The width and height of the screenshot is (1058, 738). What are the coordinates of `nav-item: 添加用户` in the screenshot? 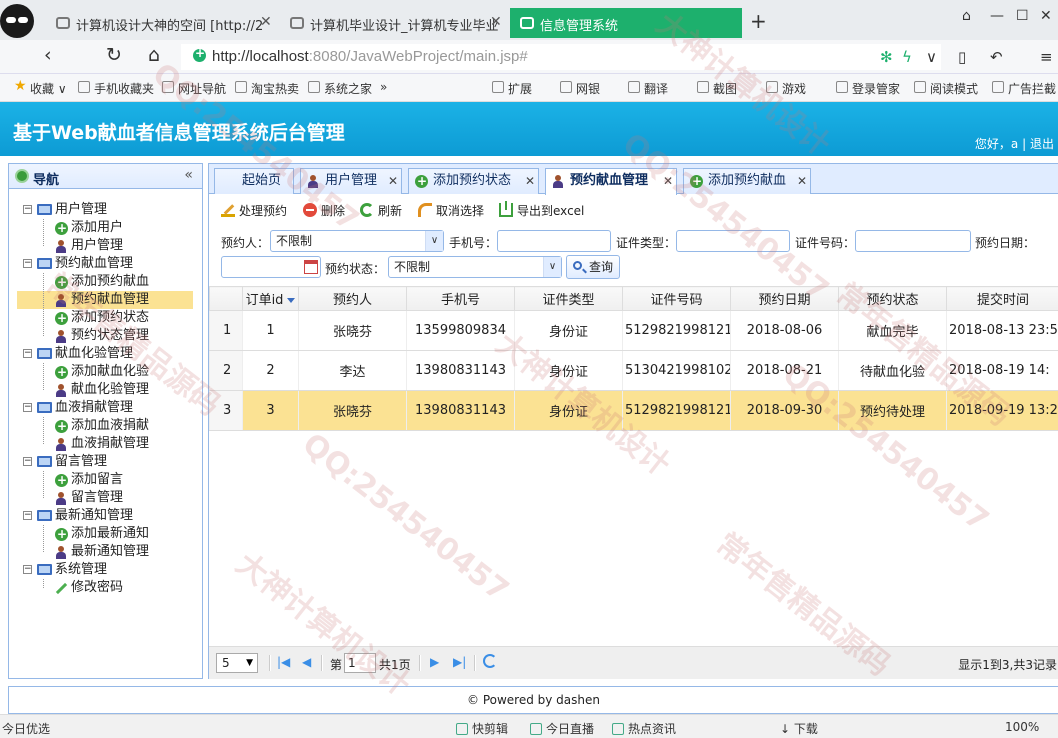 It's located at (108, 228).